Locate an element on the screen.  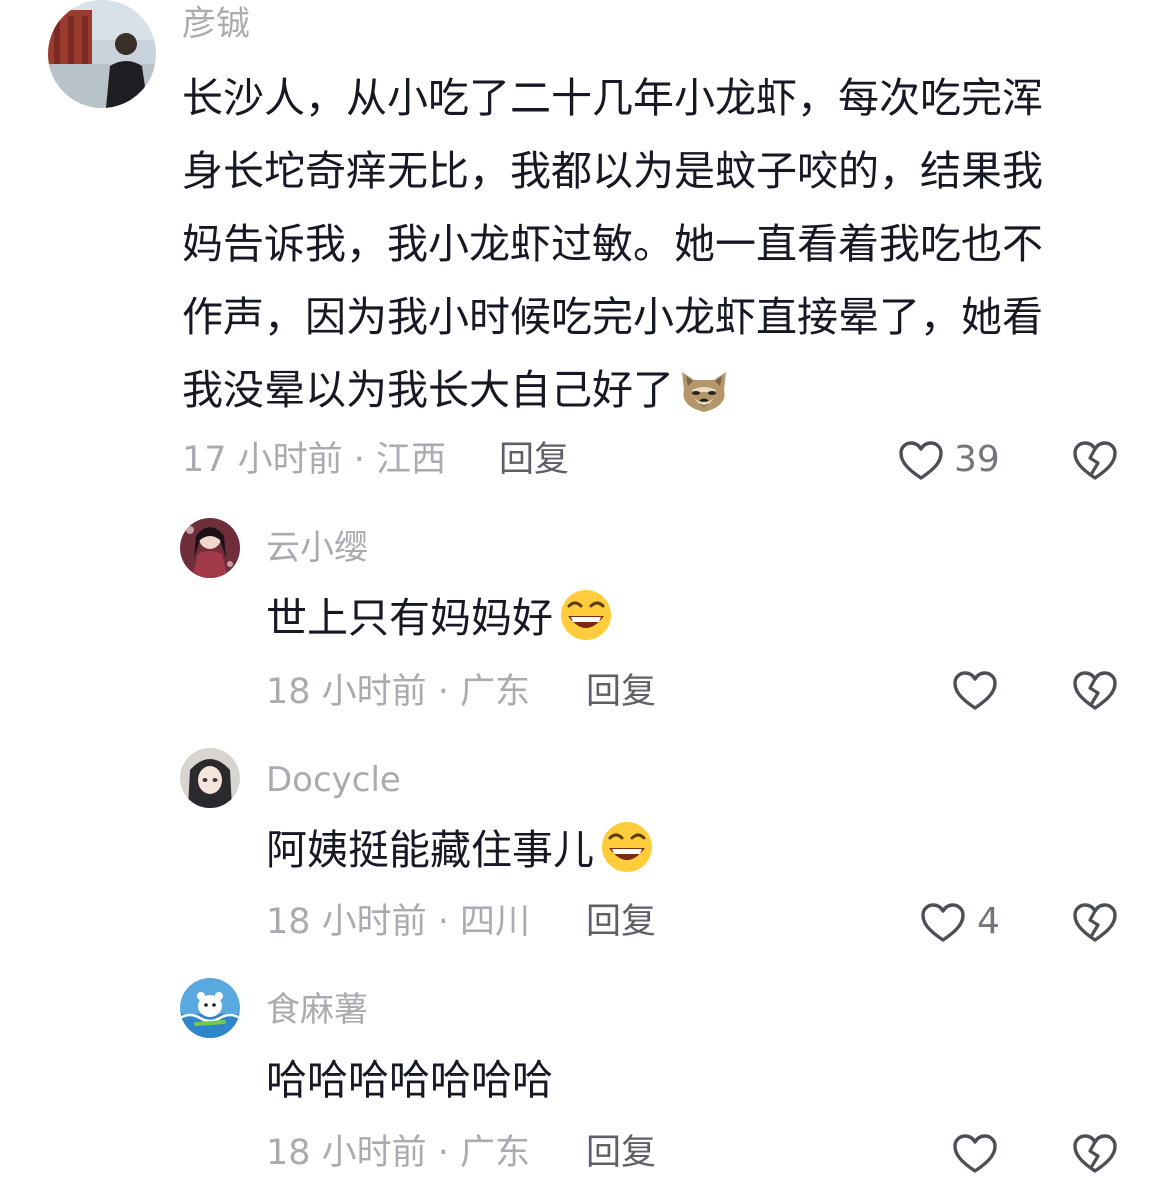
comment-text: 哈哈哈哈哈哈哈 is located at coordinates (409, 1080).